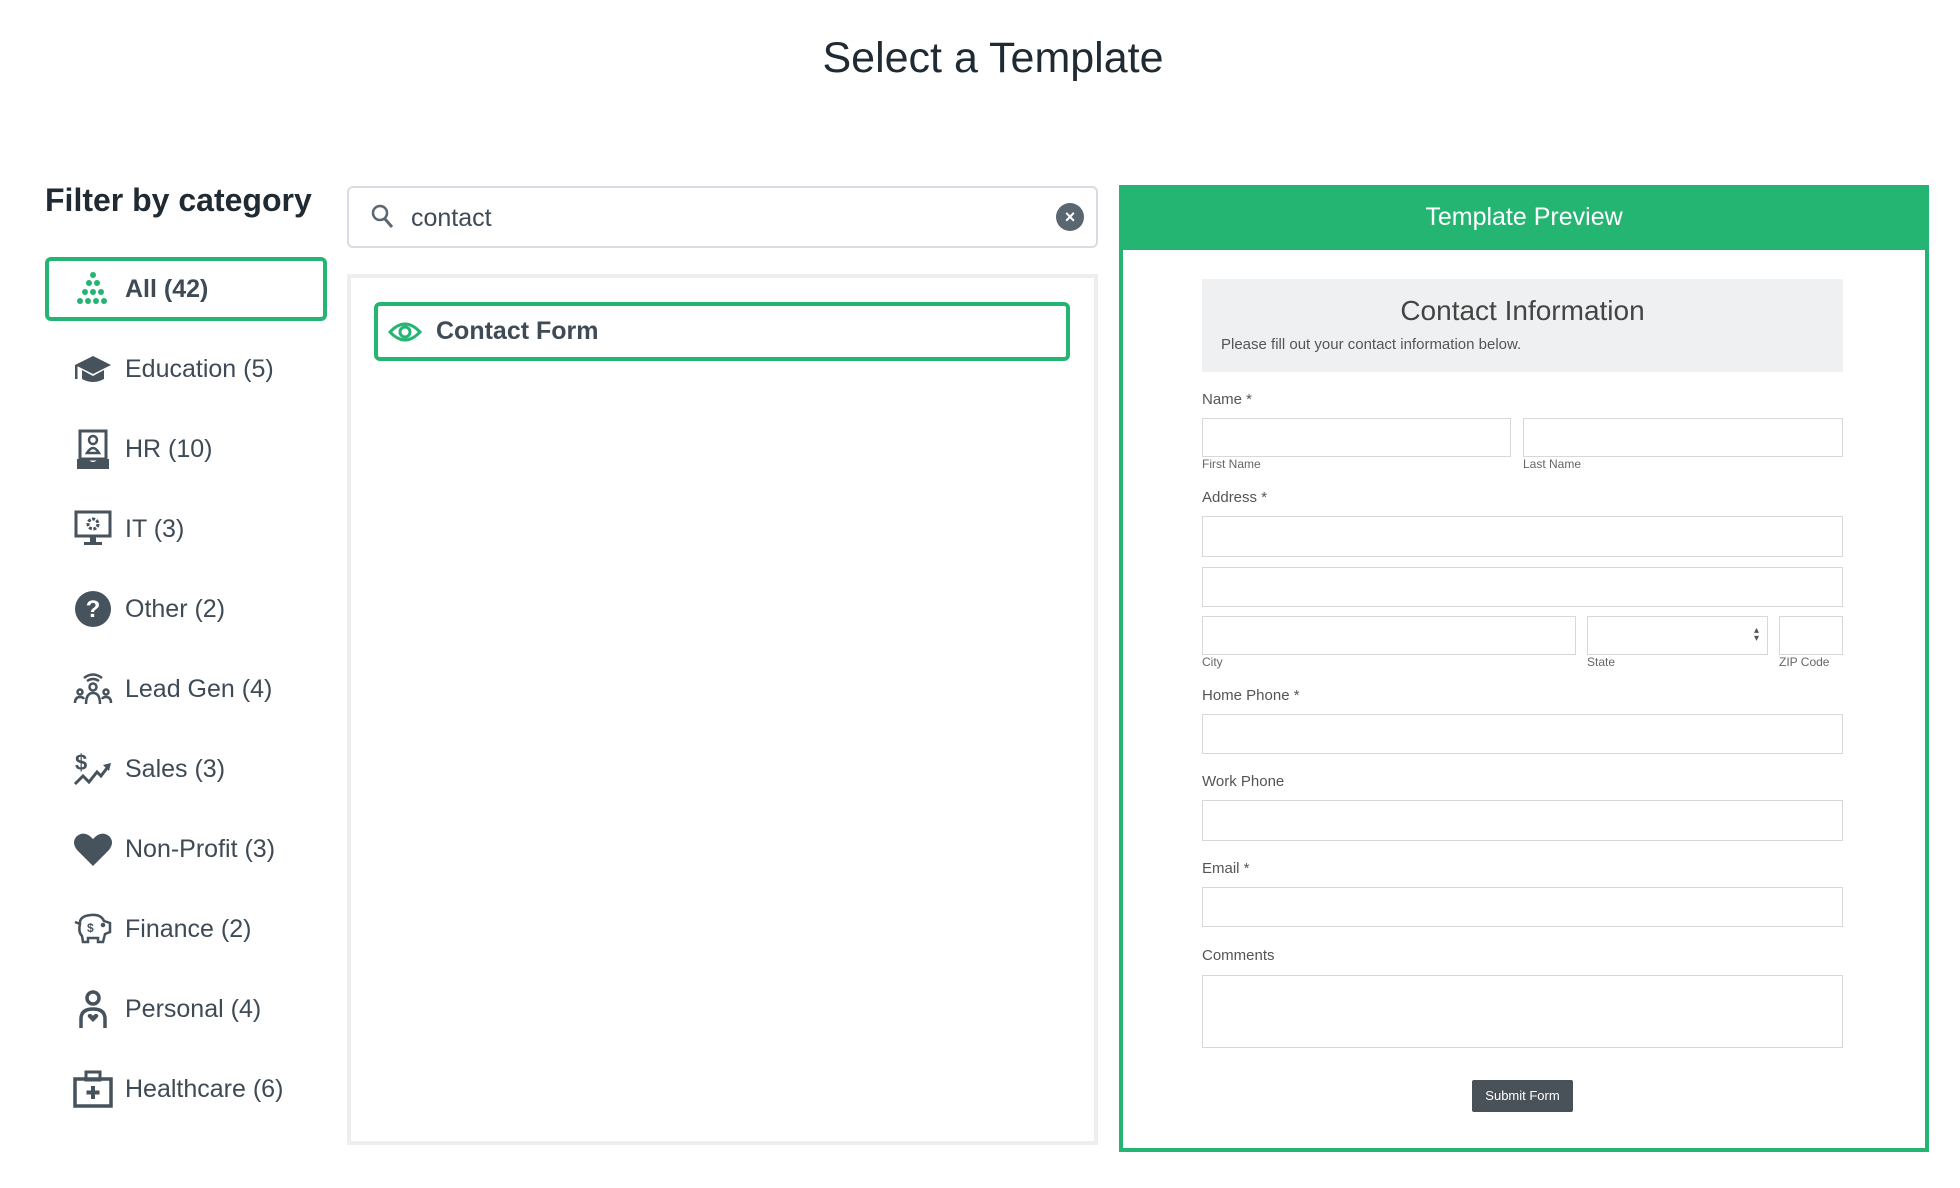 Image resolution: width=1960 pixels, height=1188 pixels. What do you see at coordinates (175, 768) in the screenshot?
I see `category-label: Sales (3)` at bounding box center [175, 768].